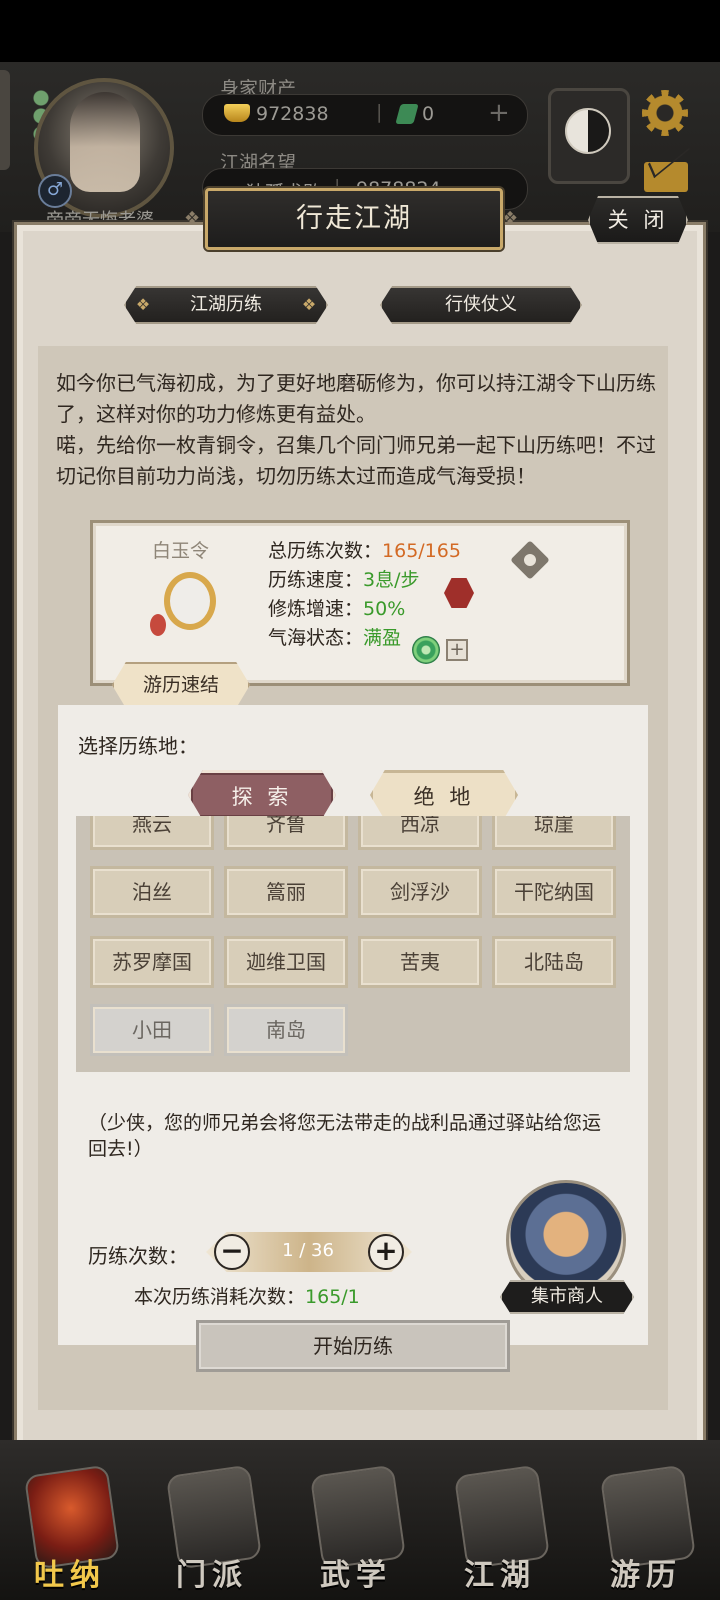  I want to click on nav-item-martial-arts: 武学, so click(356, 1525).